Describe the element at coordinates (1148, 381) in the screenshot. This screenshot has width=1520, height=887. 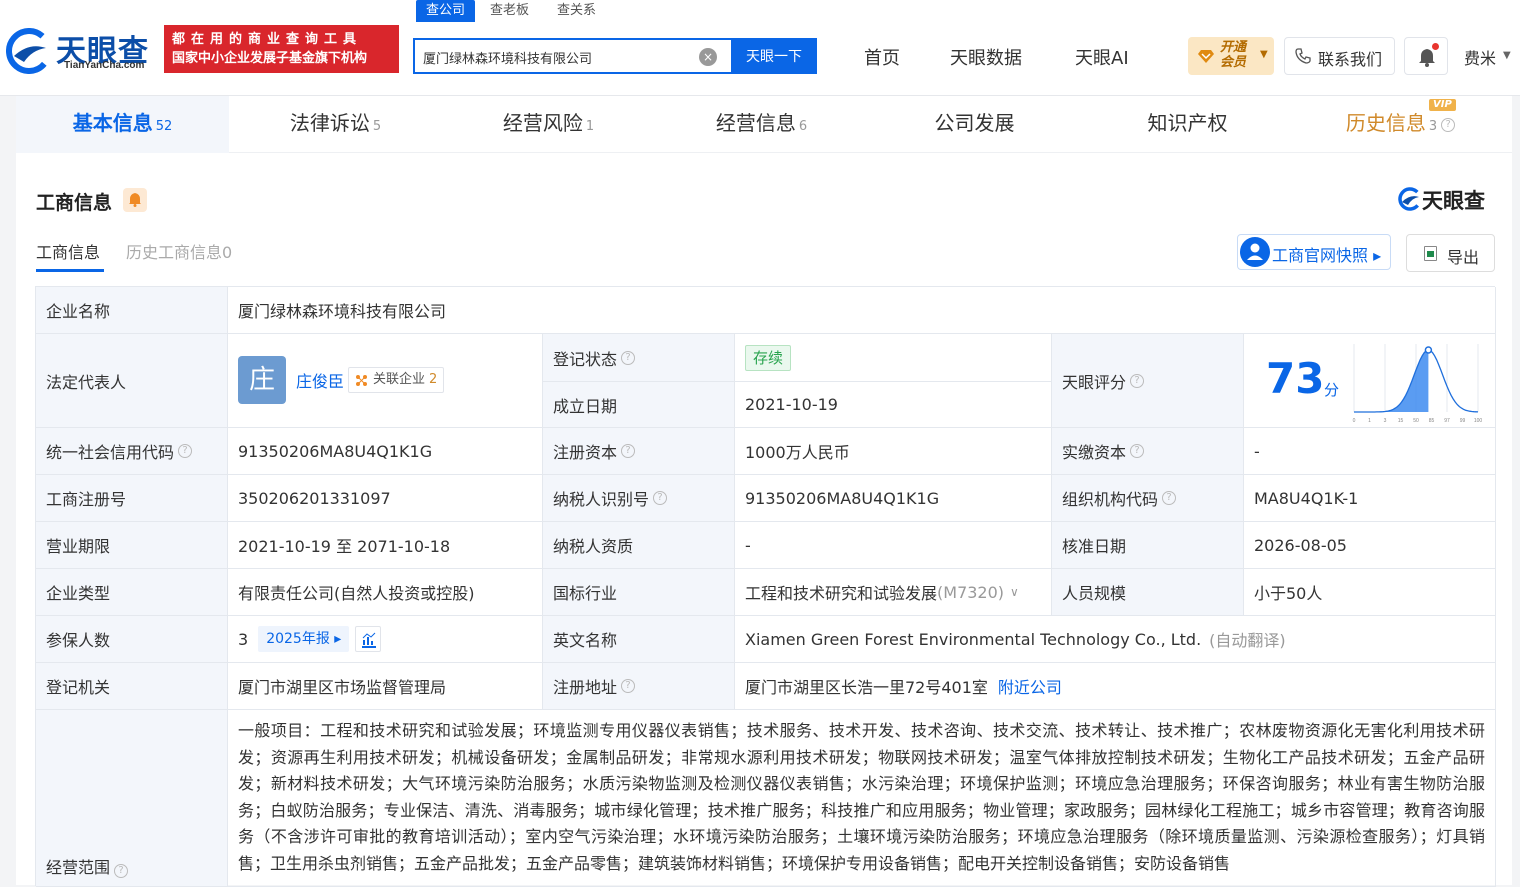
I see `score-label: 天眼评分?` at that location.